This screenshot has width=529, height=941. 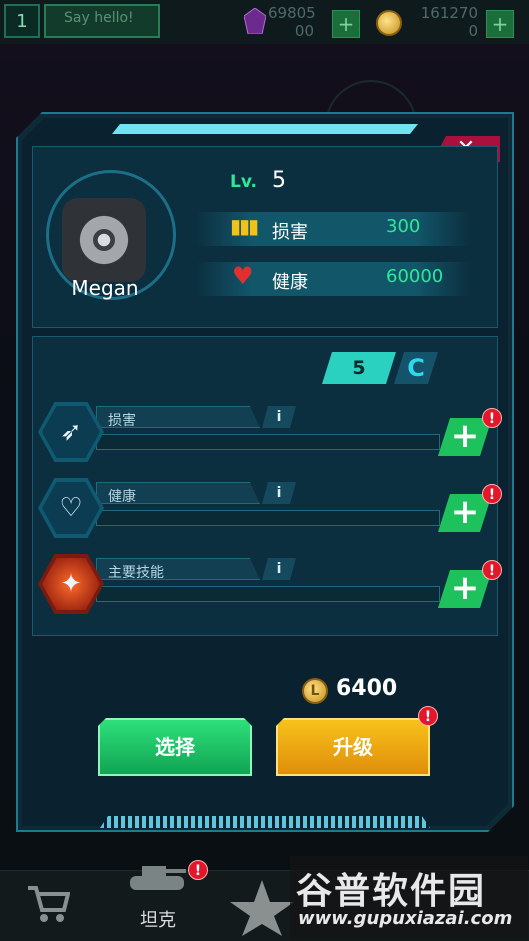 I want to click on watermark-title: 谷普软件园, so click(x=391, y=891).